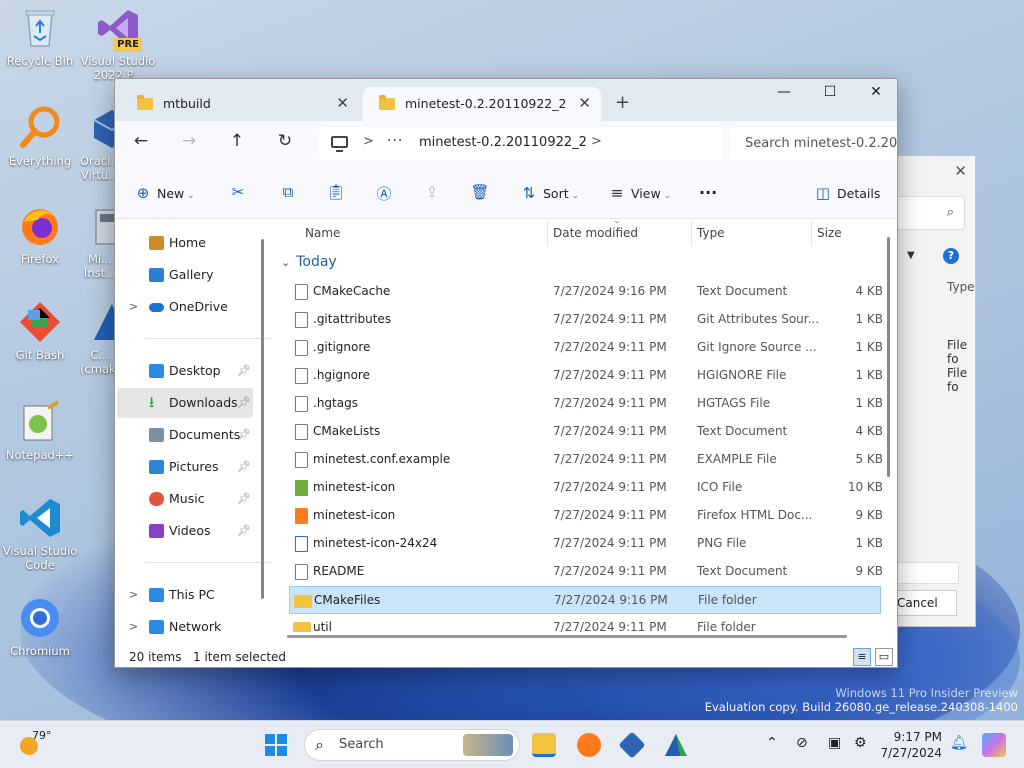 This screenshot has width=1024, height=768. I want to click on sidebar-item-music: Music 📌︎, so click(185, 499).